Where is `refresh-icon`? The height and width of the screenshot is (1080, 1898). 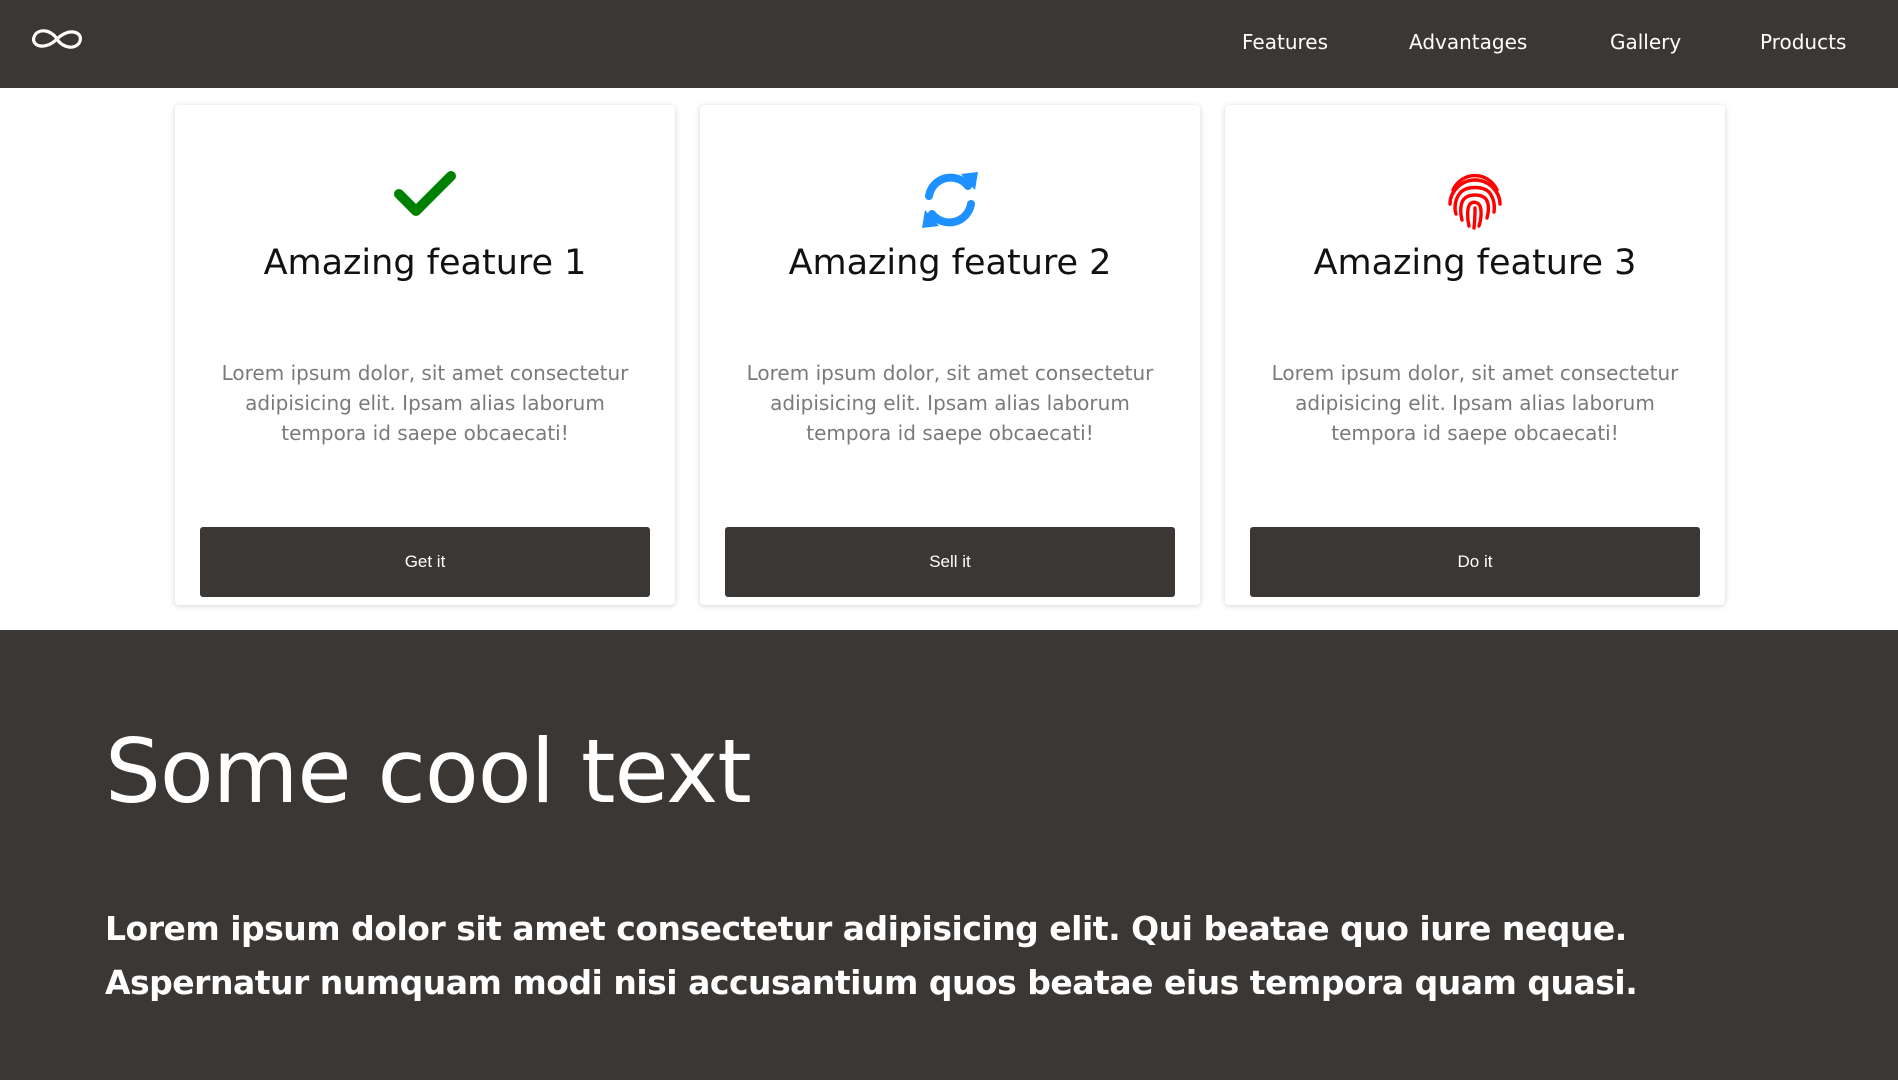 refresh-icon is located at coordinates (950, 200).